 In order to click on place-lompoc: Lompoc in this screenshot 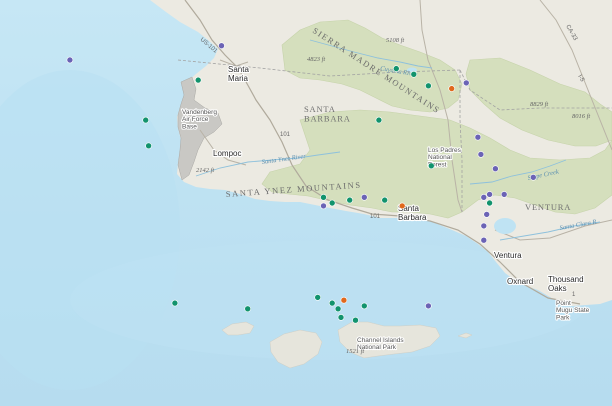, I will do `click(227, 153)`.